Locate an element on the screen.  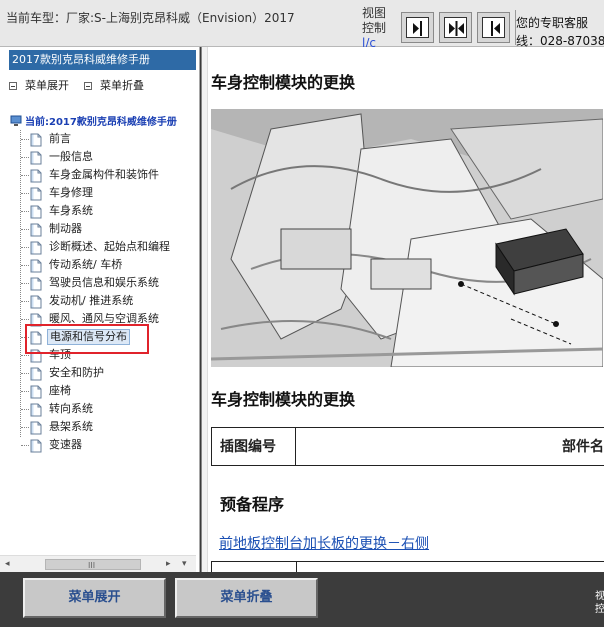
sidebar-item: 传动系统/ 车桥 is located at coordinates (108, 265).